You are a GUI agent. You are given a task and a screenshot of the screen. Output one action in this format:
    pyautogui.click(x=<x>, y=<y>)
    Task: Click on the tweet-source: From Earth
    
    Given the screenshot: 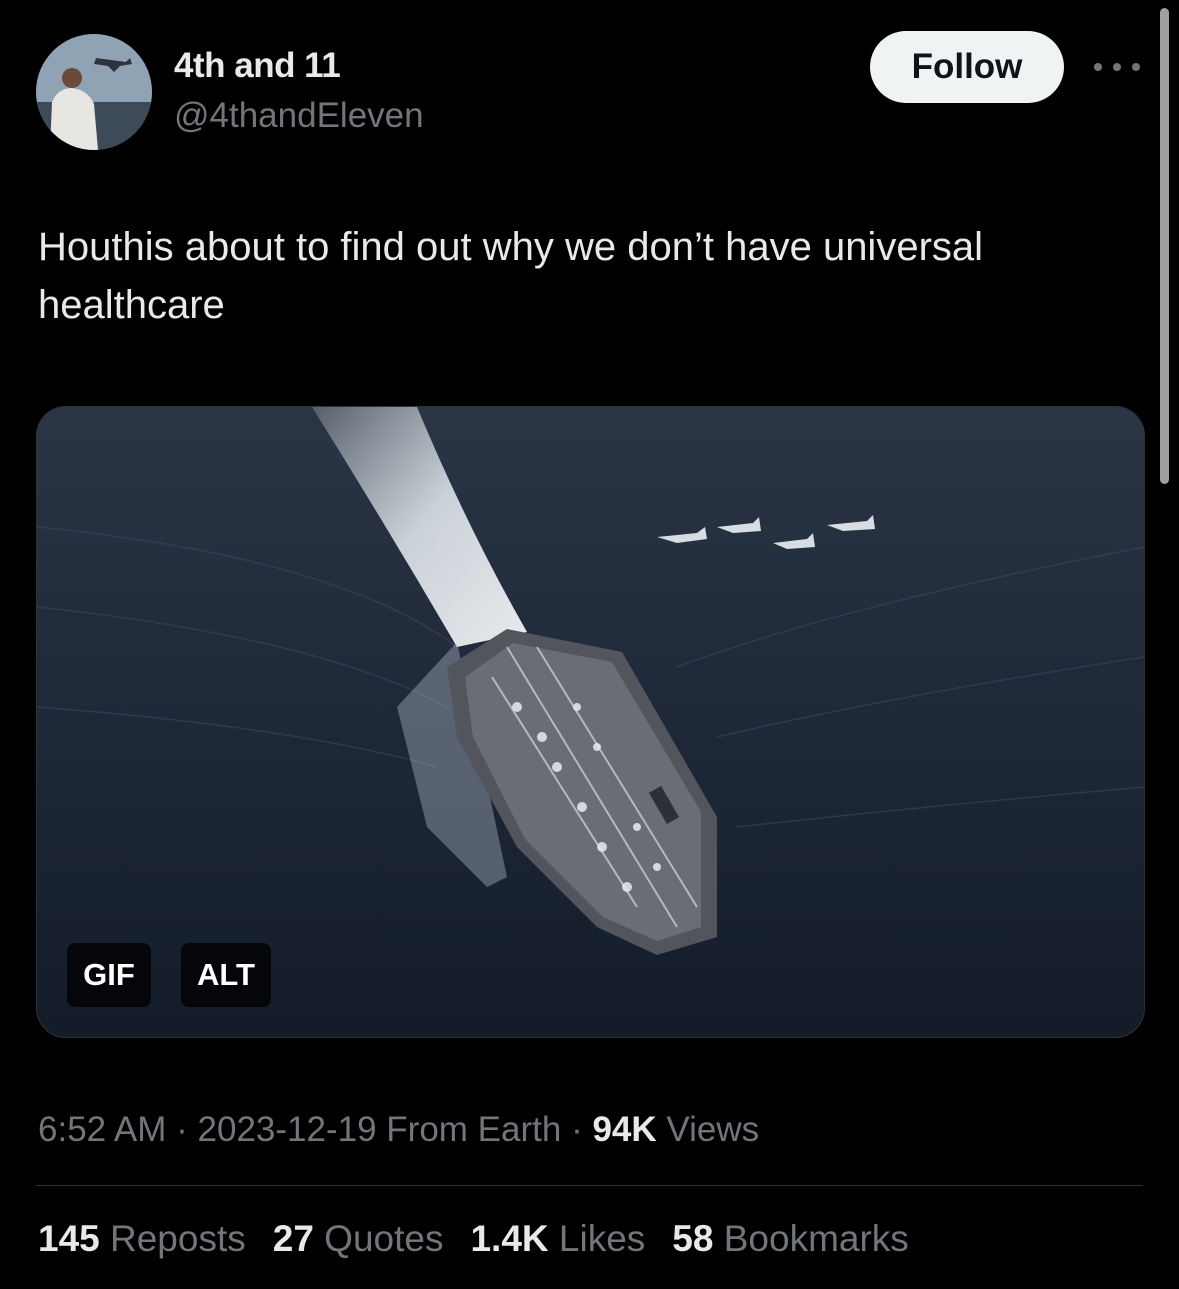 What is the action you would take?
    pyautogui.click(x=469, y=1129)
    